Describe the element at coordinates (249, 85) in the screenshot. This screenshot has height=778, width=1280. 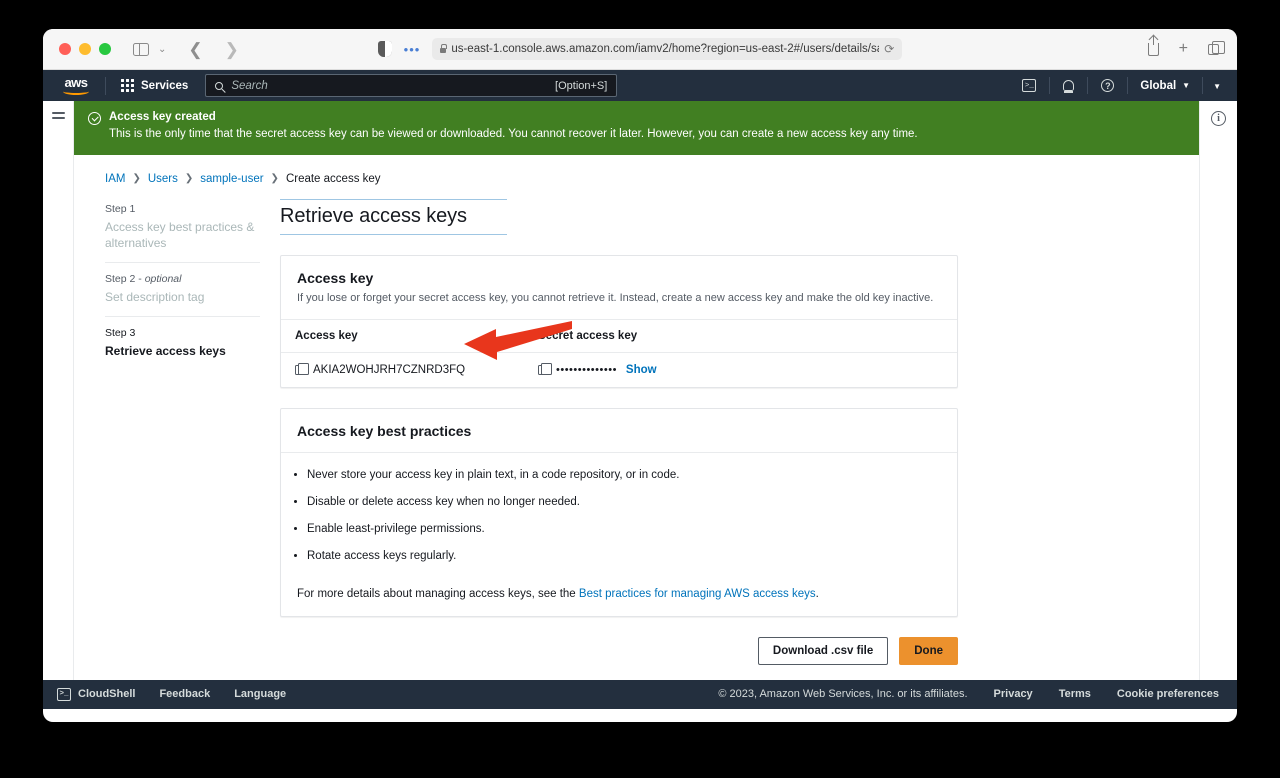
I see `search-placeholder: Search` at that location.